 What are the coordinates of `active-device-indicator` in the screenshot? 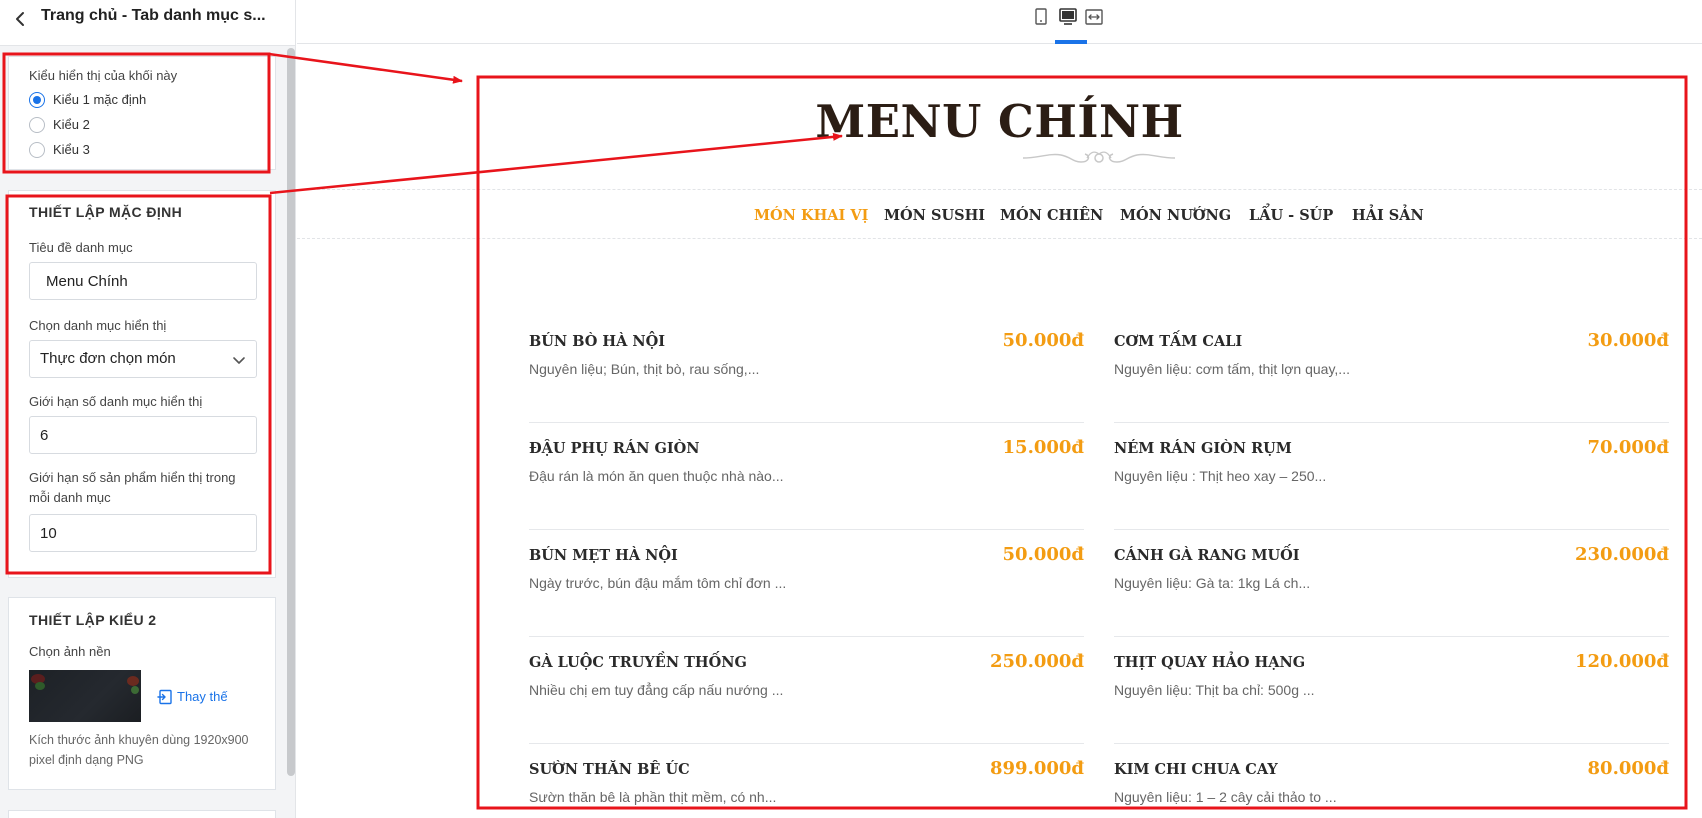 It's located at (1071, 42).